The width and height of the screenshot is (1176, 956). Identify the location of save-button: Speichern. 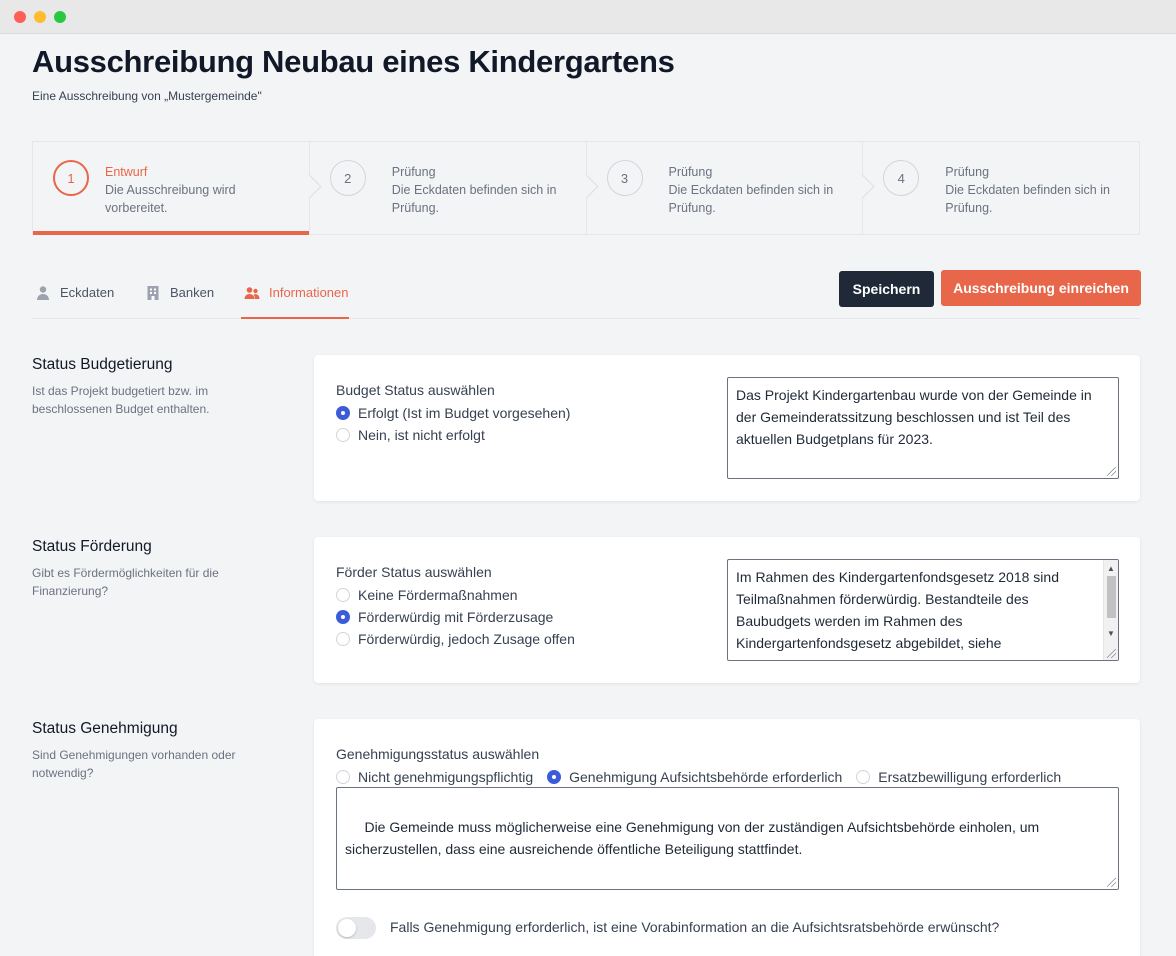
(886, 289).